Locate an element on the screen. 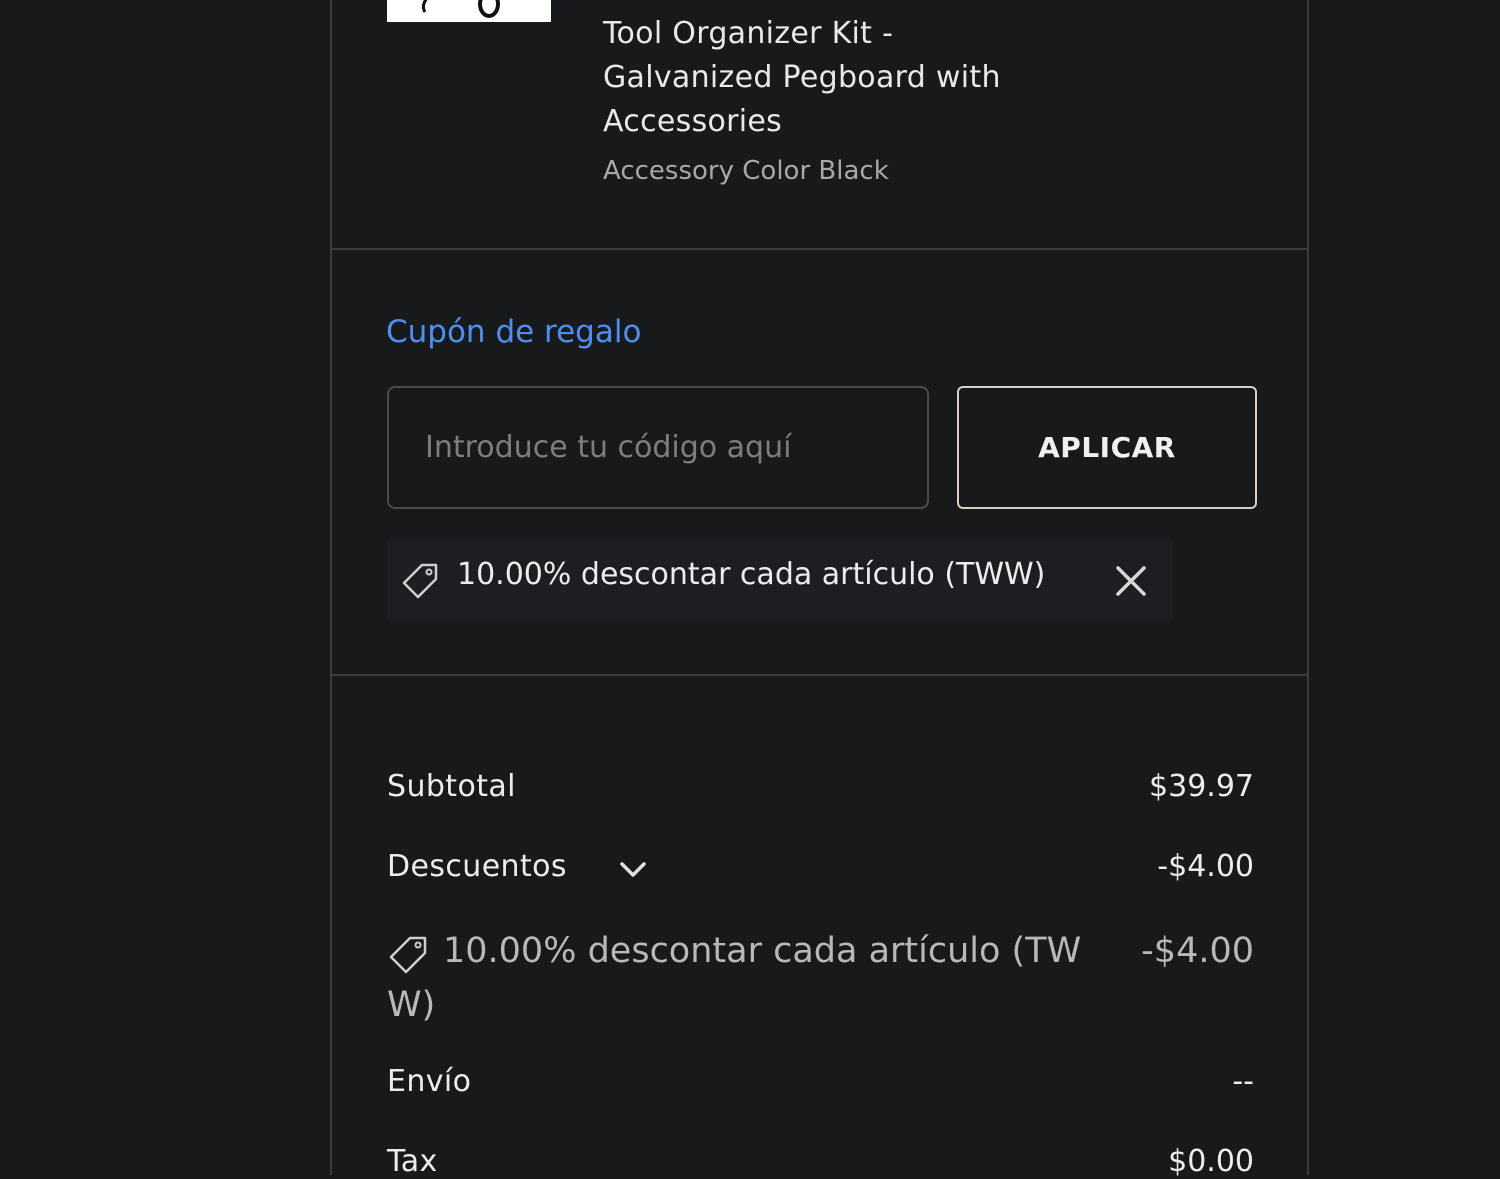 This screenshot has height=1179, width=1500. shipping-value: -- is located at coordinates (1243, 1081).